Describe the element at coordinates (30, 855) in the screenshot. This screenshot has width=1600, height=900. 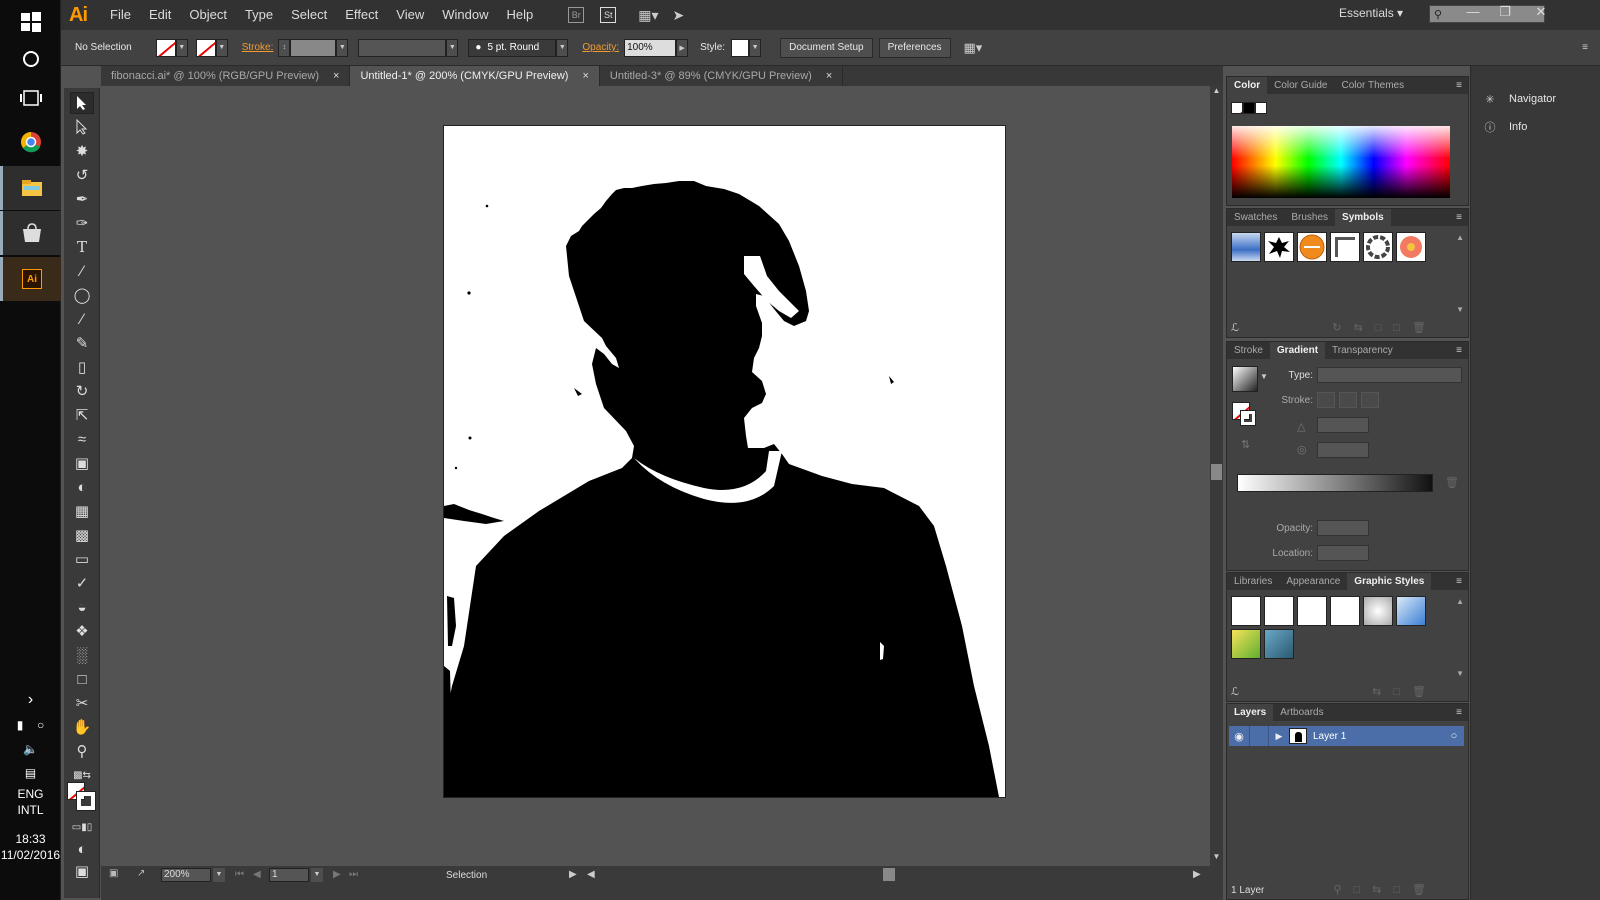
I see `clock-date: 11/02/2016` at that location.